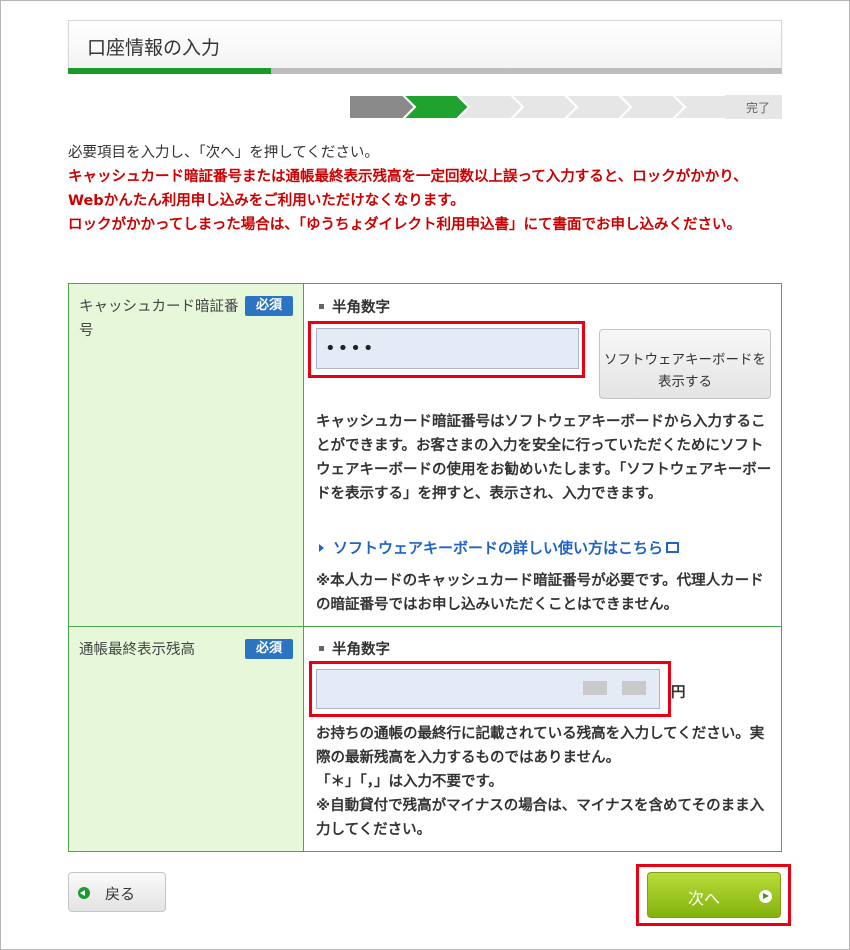 The image size is (850, 950). Describe the element at coordinates (757, 108) in the screenshot. I see `step-final-label: 完了` at that location.